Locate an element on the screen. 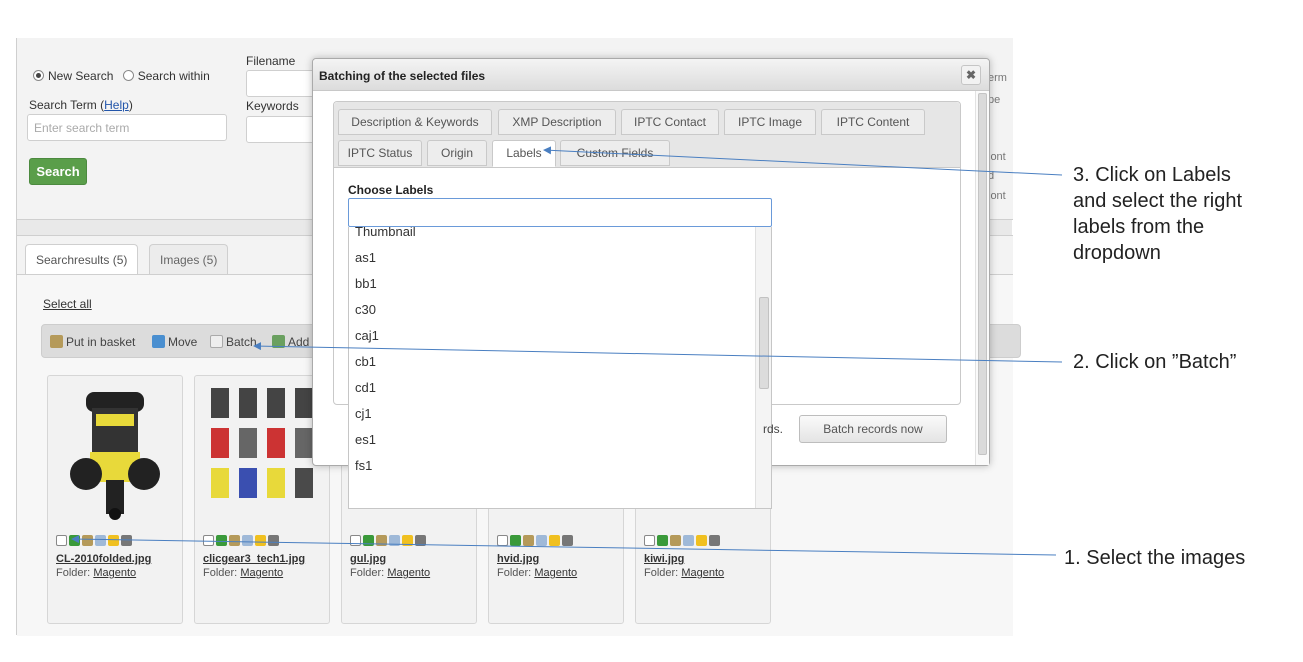  add-button: Add is located at coordinates (290, 342).